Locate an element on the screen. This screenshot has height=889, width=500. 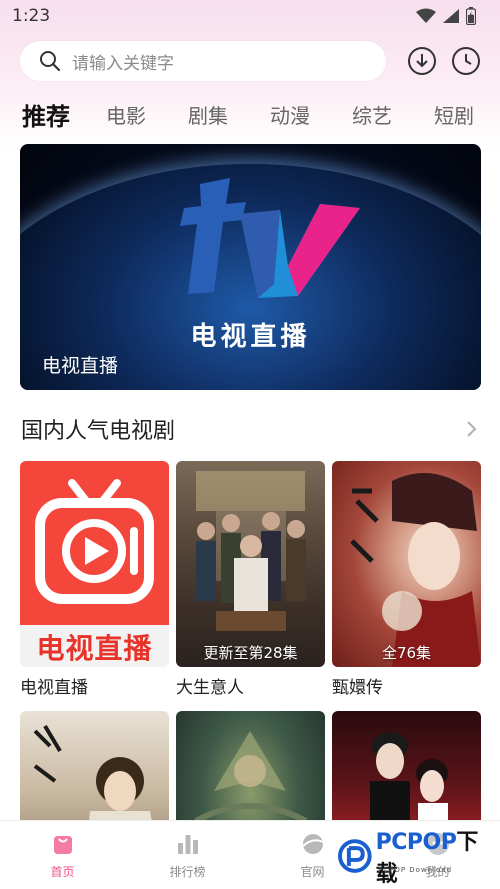
wifi-icon is located at coordinates (426, 15).